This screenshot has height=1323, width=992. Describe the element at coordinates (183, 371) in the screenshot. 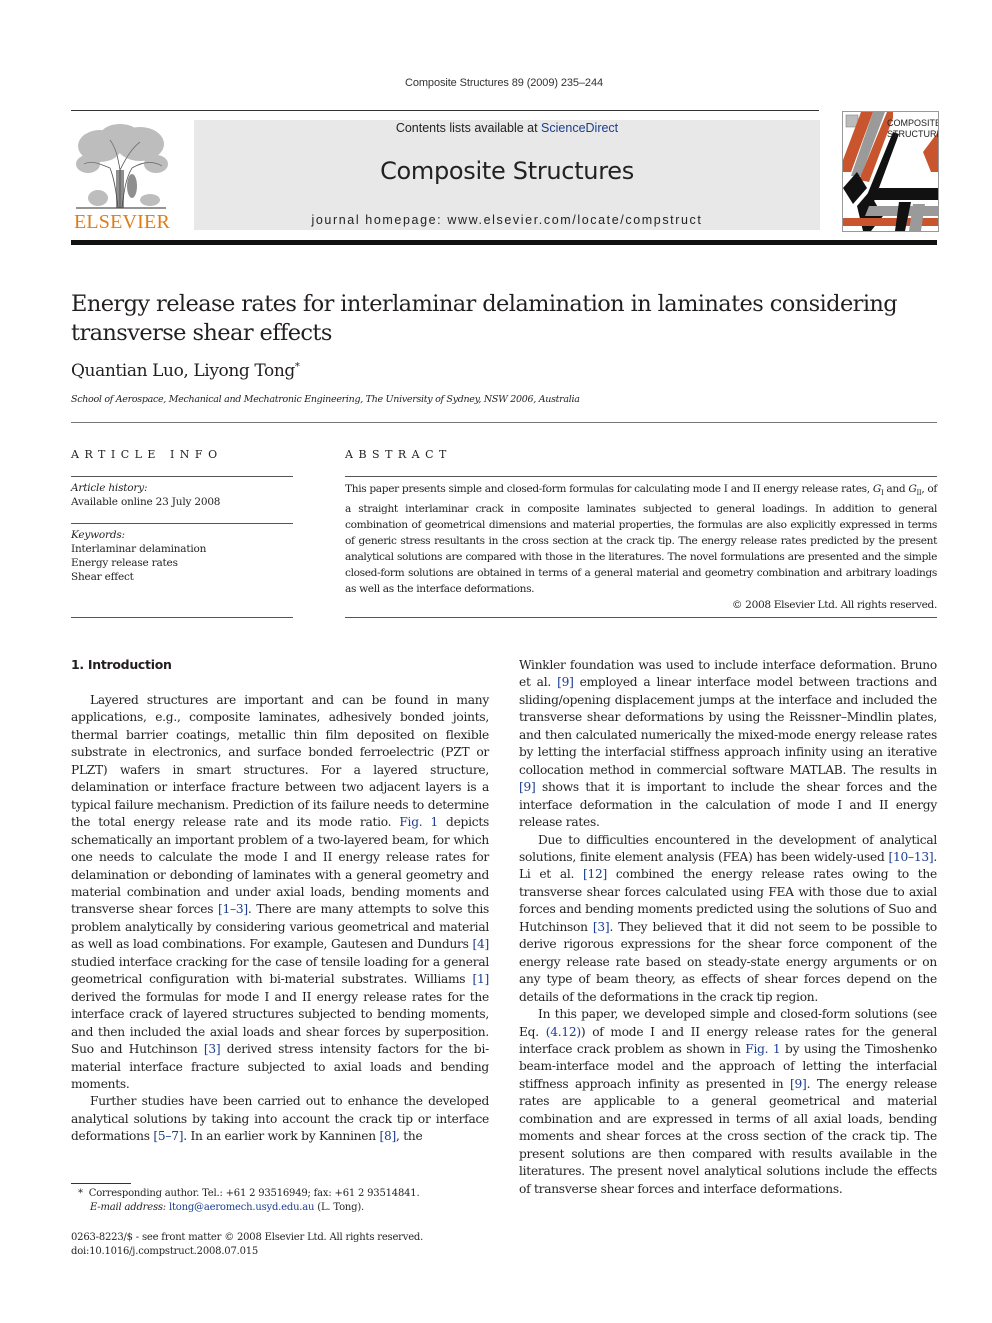

I see `author-names: Quantian Luo, Liyong Tong` at that location.